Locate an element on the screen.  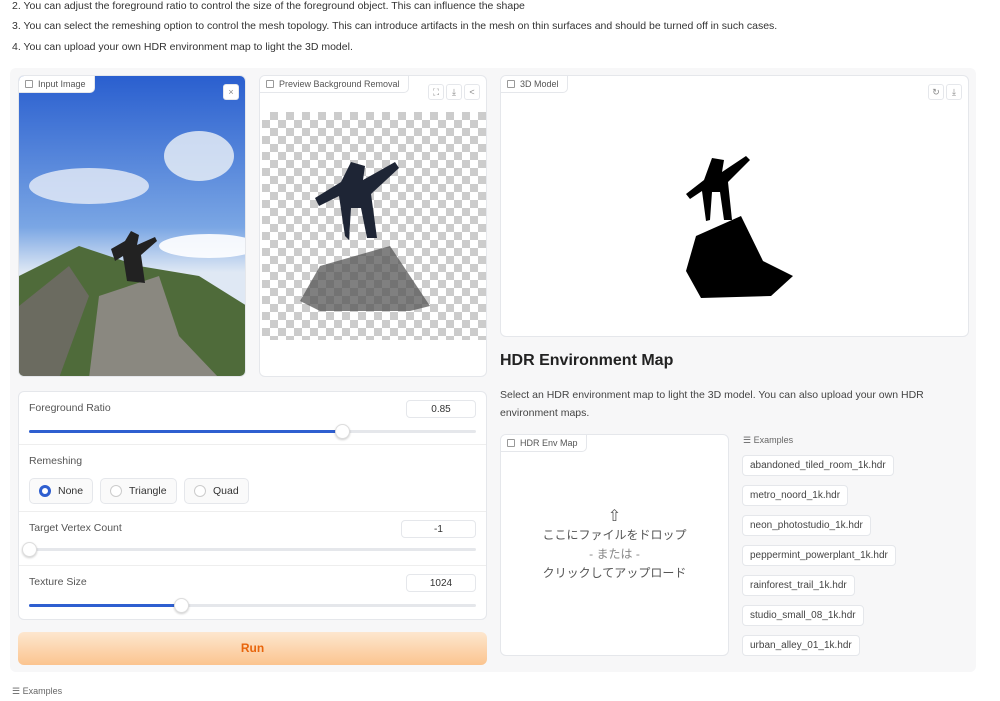
radio-triangle: Triangle is located at coordinates (138, 491).